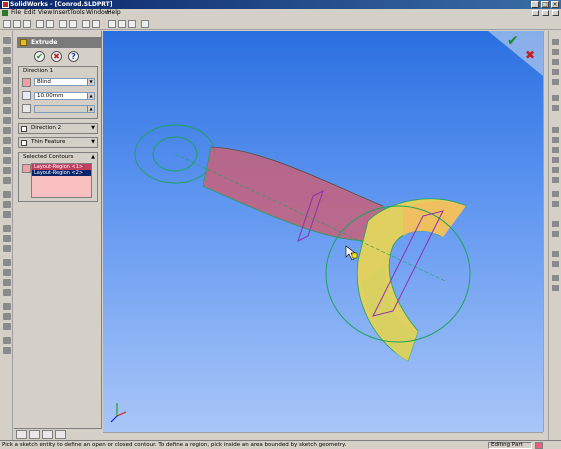  What do you see at coordinates (7, 194) in the screenshot?
I see `pattern-icon` at bounding box center [7, 194].